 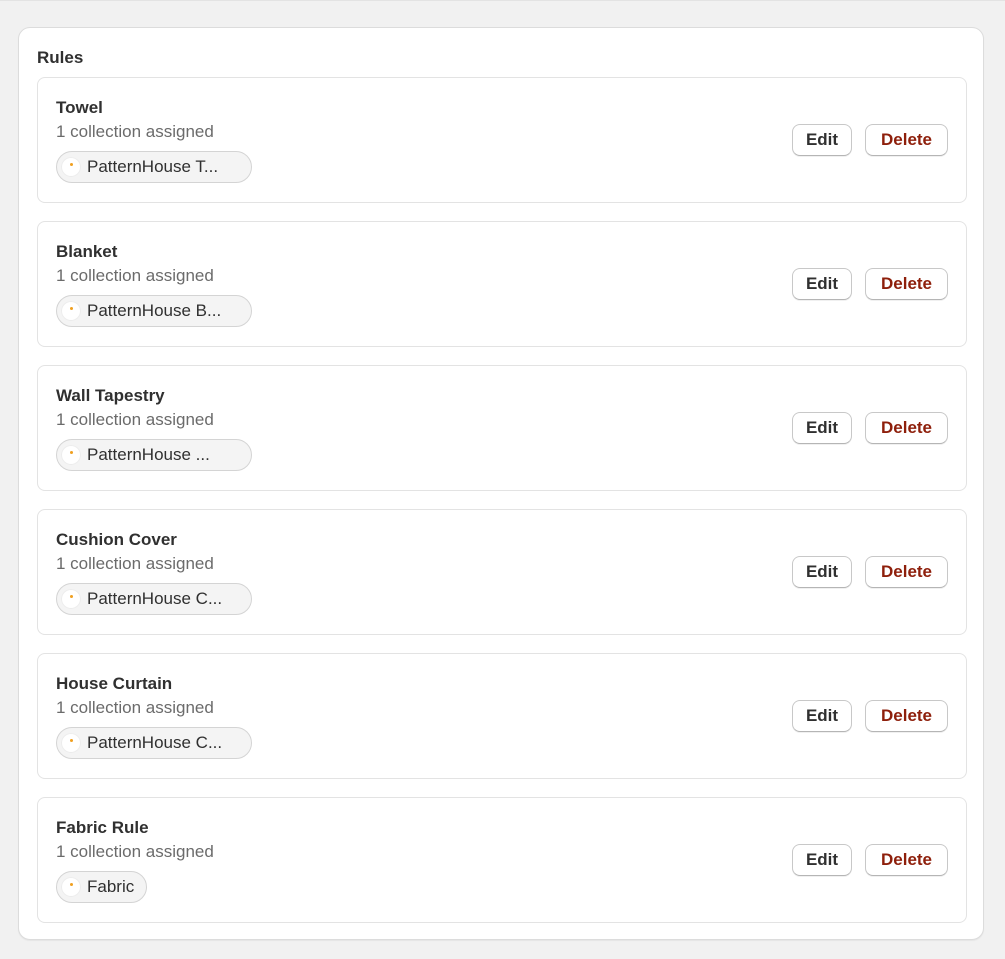 What do you see at coordinates (60, 57) in the screenshot?
I see `rules-card-title: Rules` at bounding box center [60, 57].